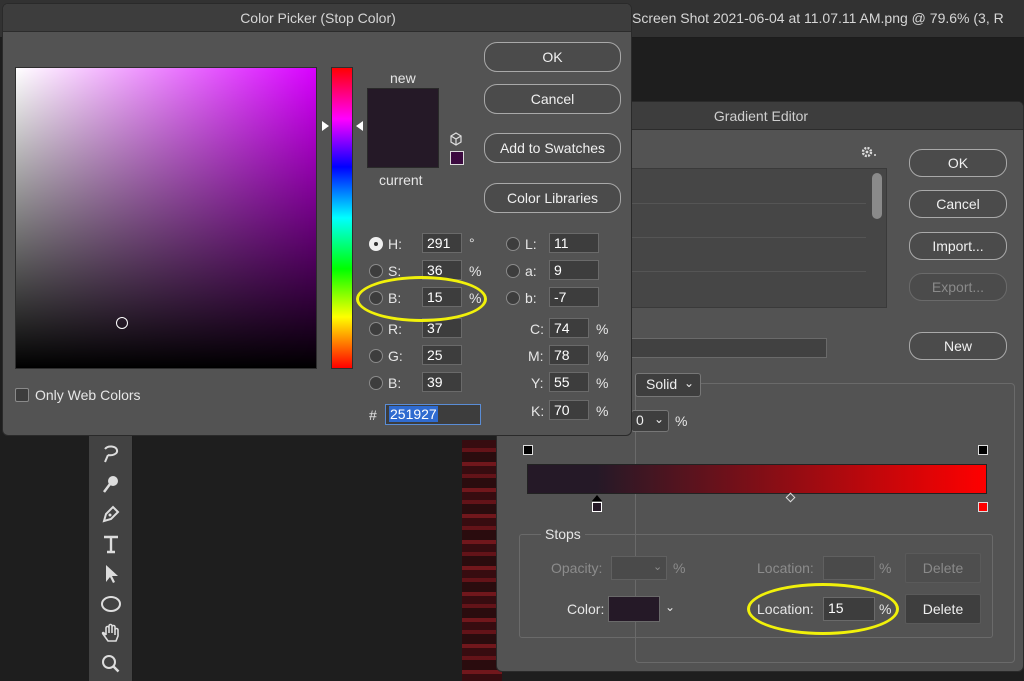 This screenshot has height=681, width=1024. What do you see at coordinates (325, 126) in the screenshot?
I see `hue-slider-left-arrow` at bounding box center [325, 126].